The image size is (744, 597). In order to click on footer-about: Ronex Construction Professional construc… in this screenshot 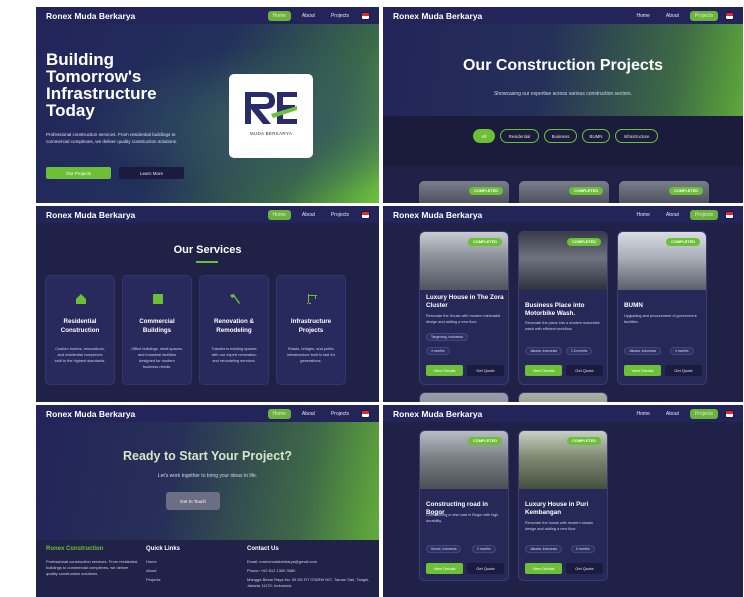, I will do `click(92, 561)`.